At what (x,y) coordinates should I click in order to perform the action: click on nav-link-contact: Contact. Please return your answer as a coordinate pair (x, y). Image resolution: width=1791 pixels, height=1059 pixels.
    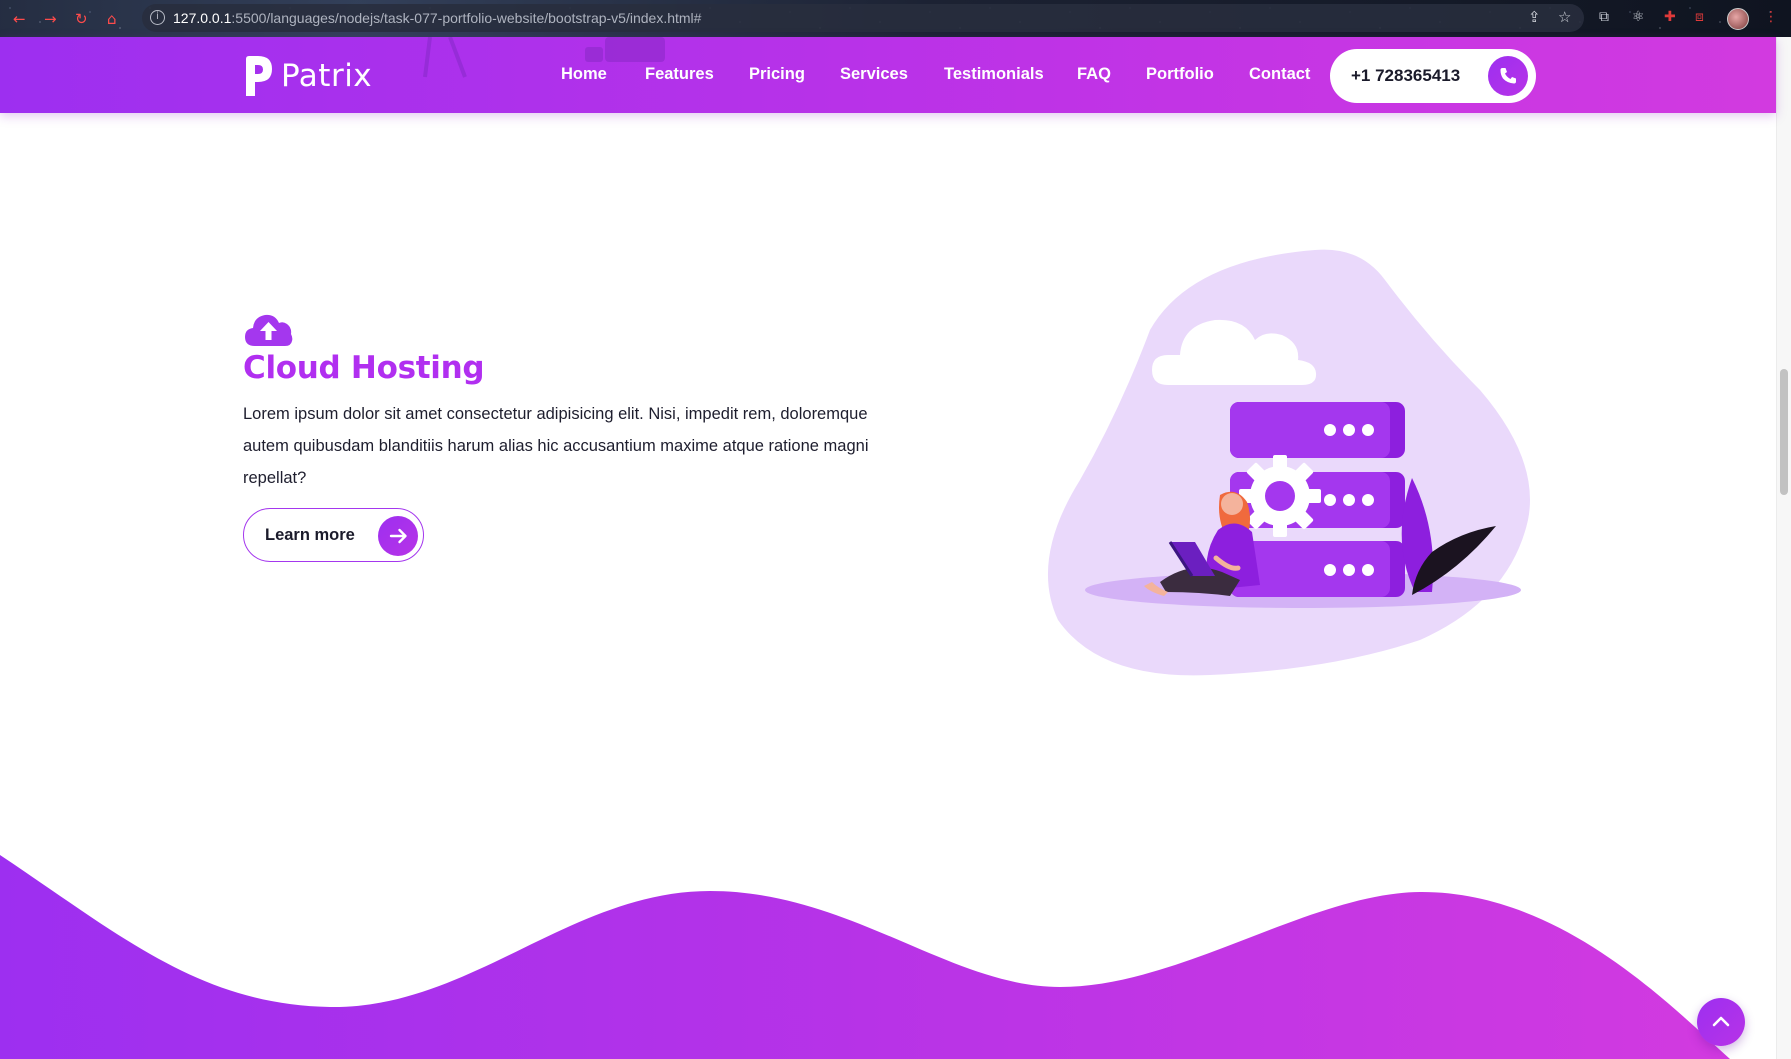
    Looking at the image, I should click on (1279, 74).